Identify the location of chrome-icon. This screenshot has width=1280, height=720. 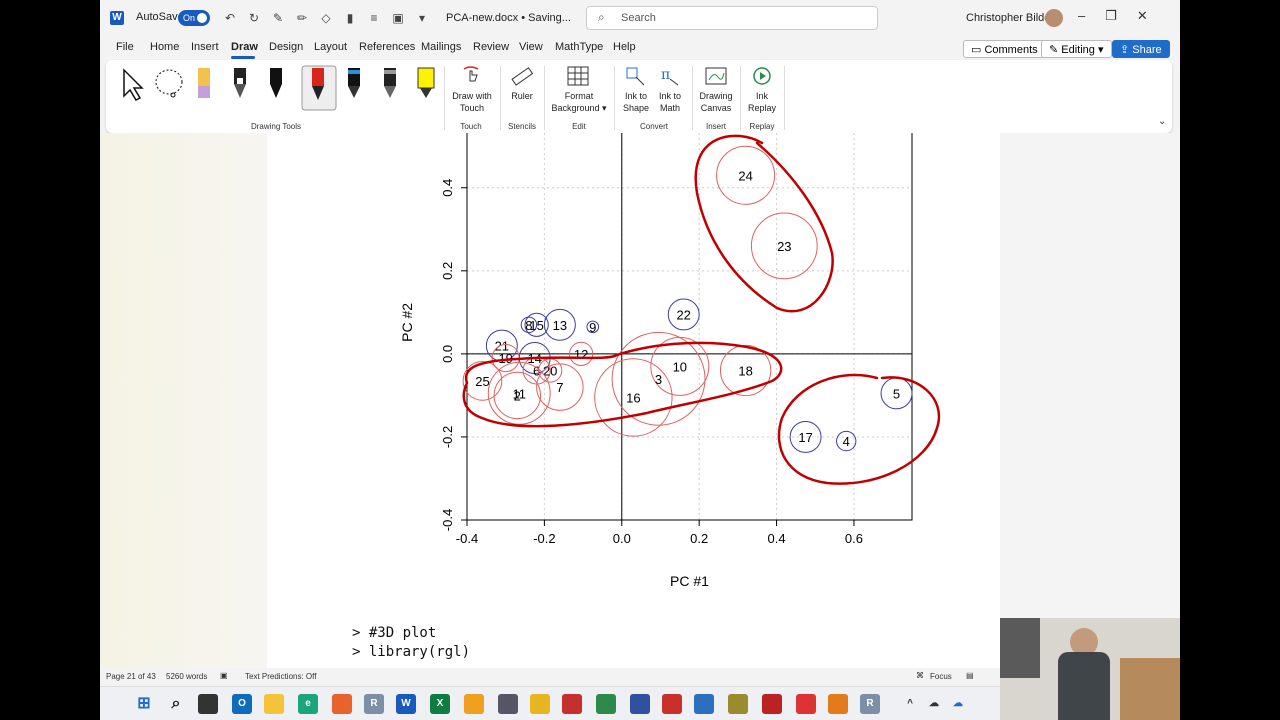
(838, 704).